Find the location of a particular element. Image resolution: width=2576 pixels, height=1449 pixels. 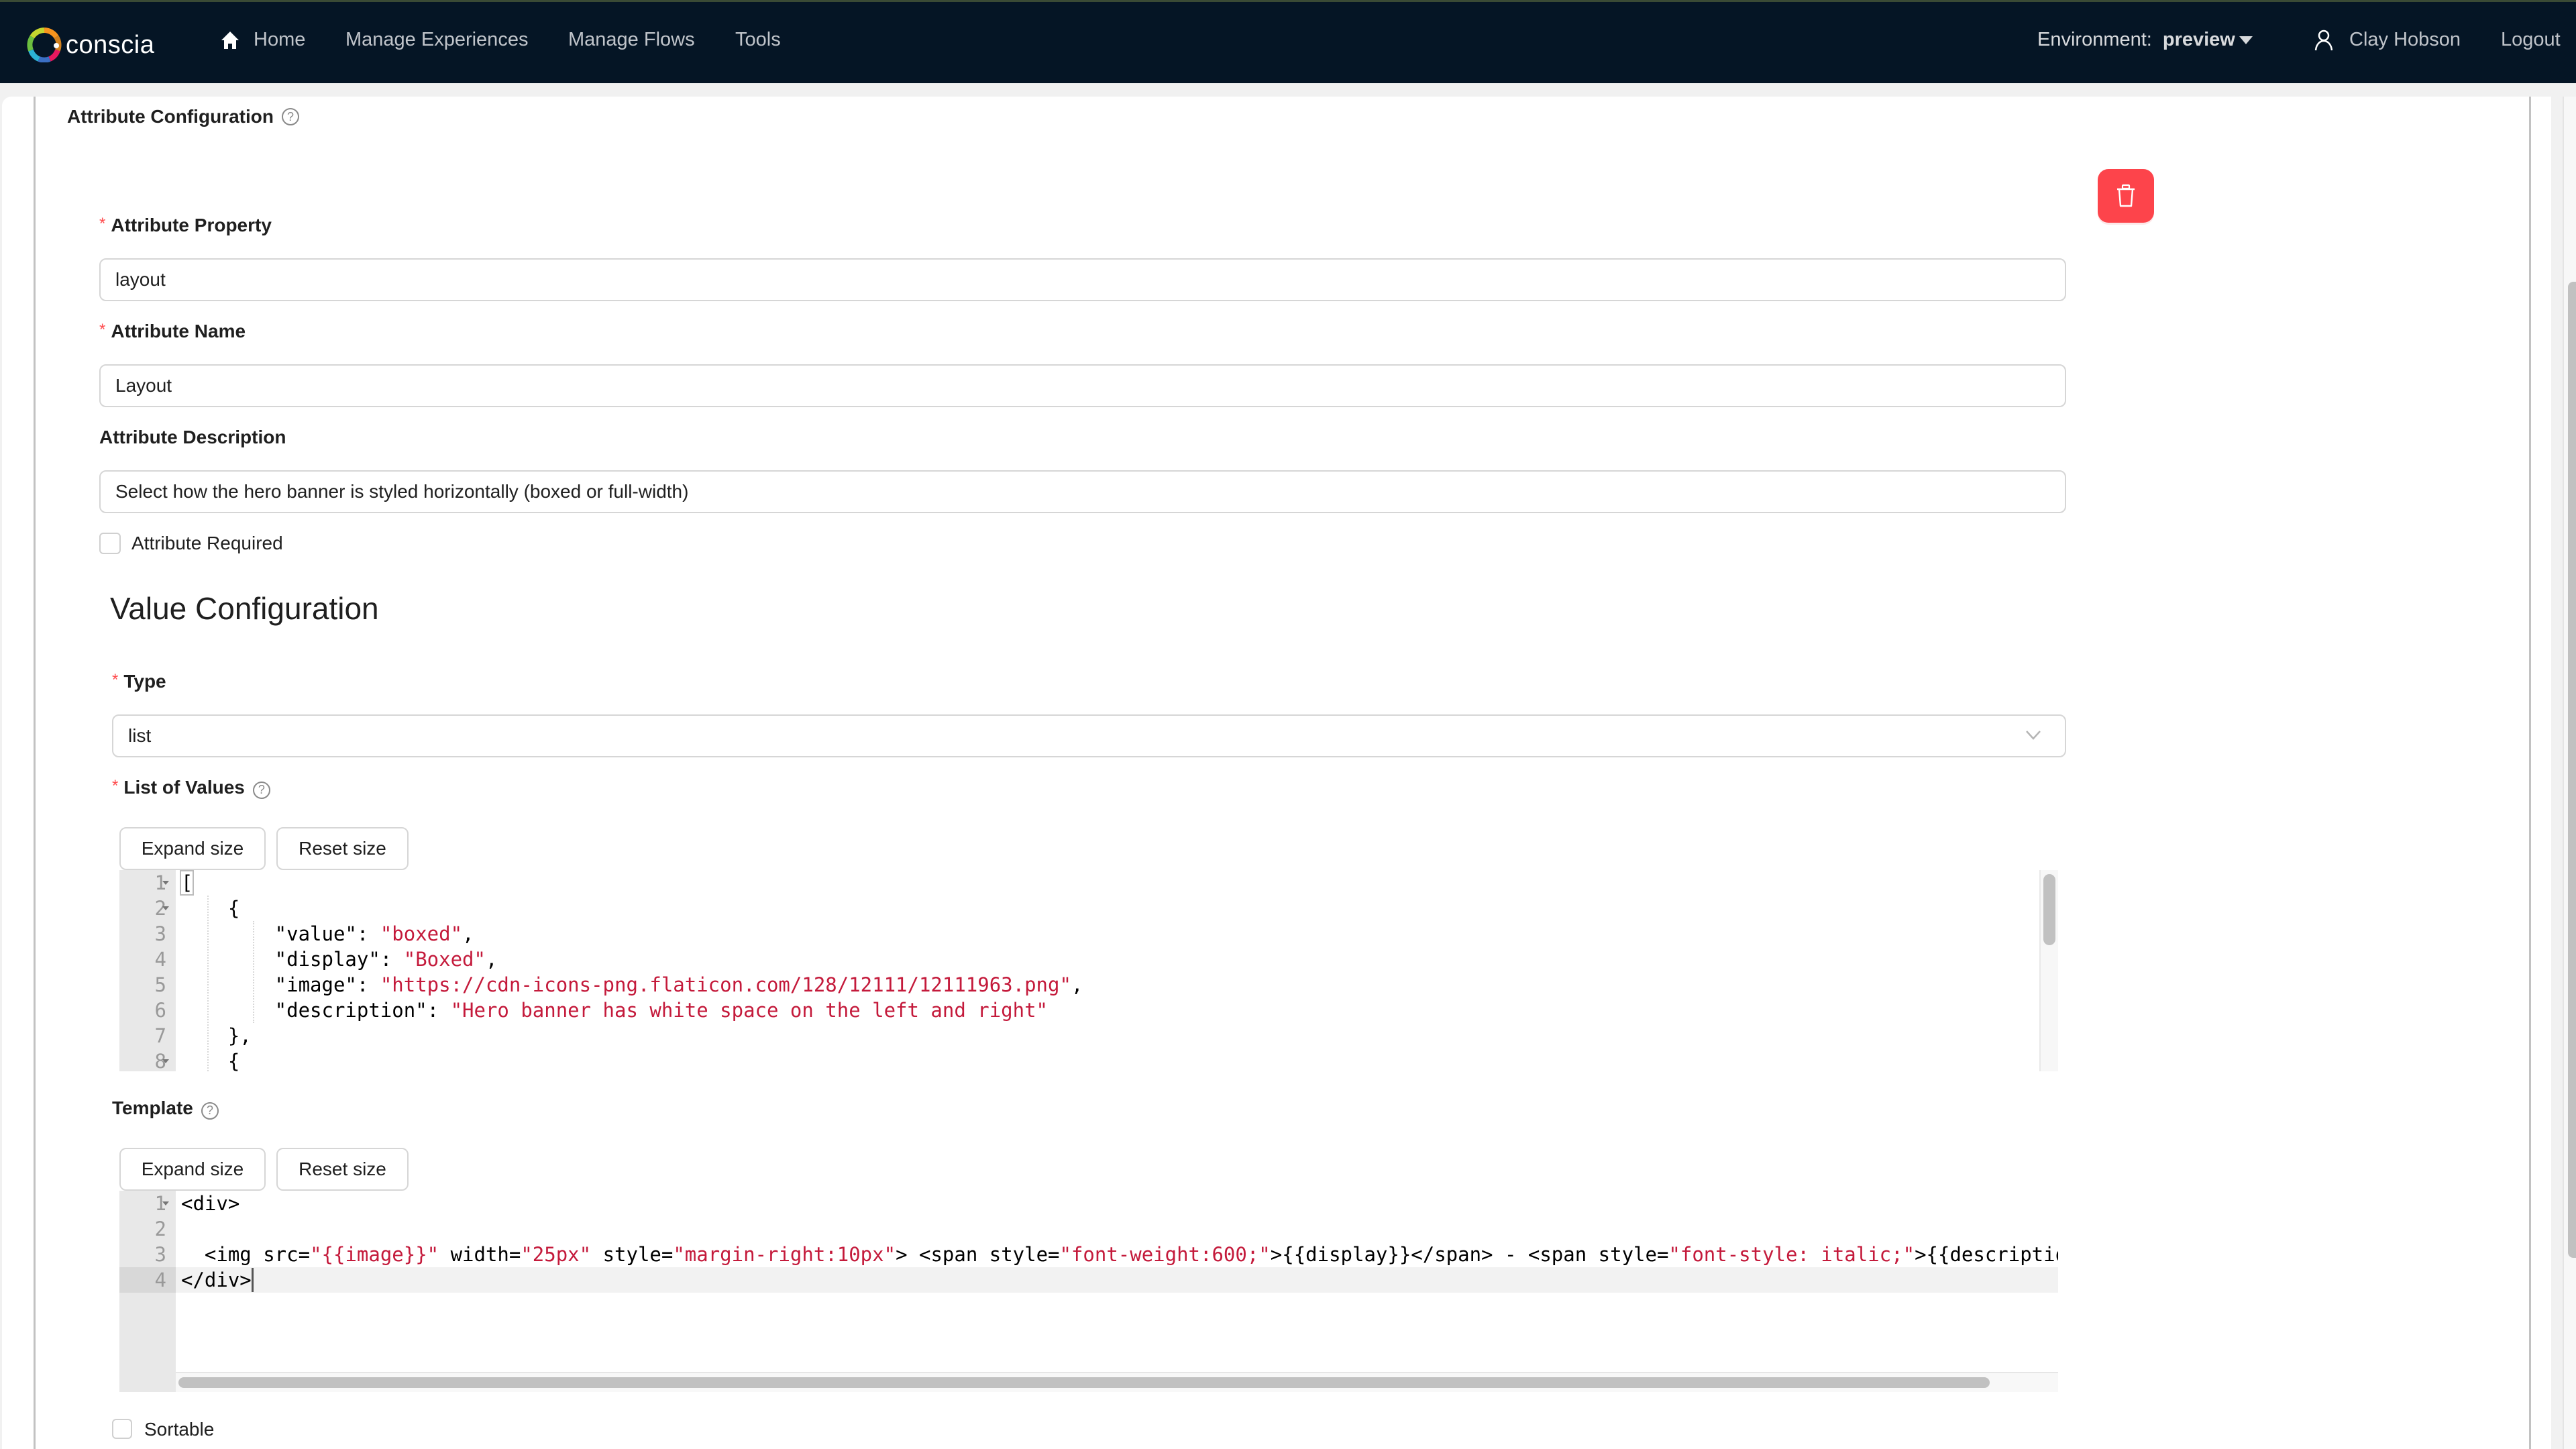

list-reset-size-button: Reset size is located at coordinates (342, 848).